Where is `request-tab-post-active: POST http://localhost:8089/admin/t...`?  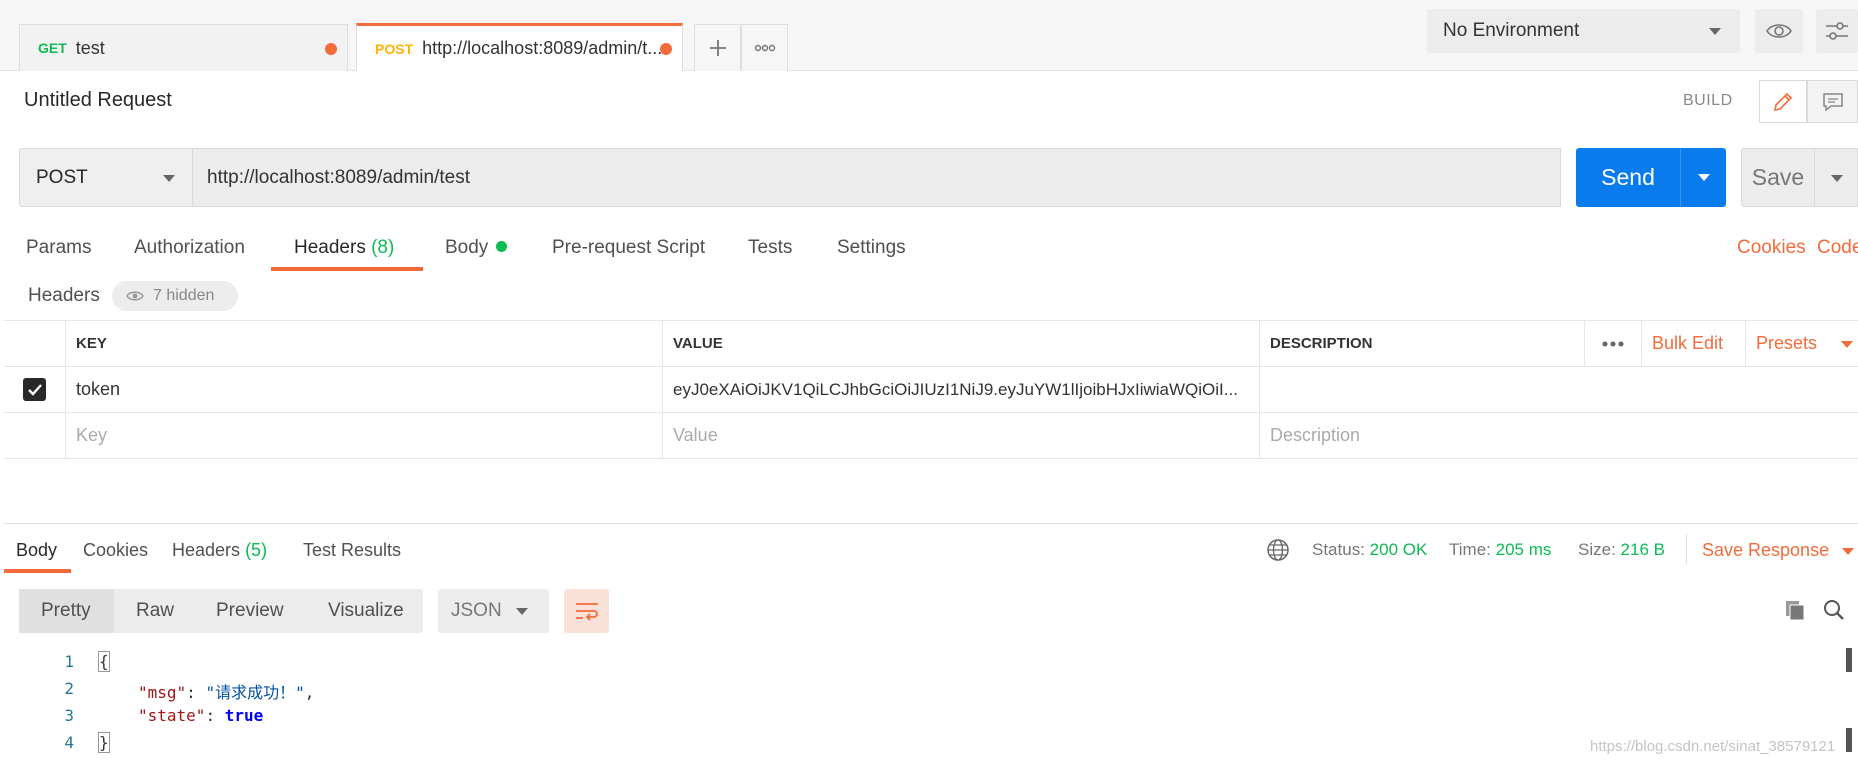
request-tab-post-active: POST http://localhost:8089/admin/t... is located at coordinates (519, 47).